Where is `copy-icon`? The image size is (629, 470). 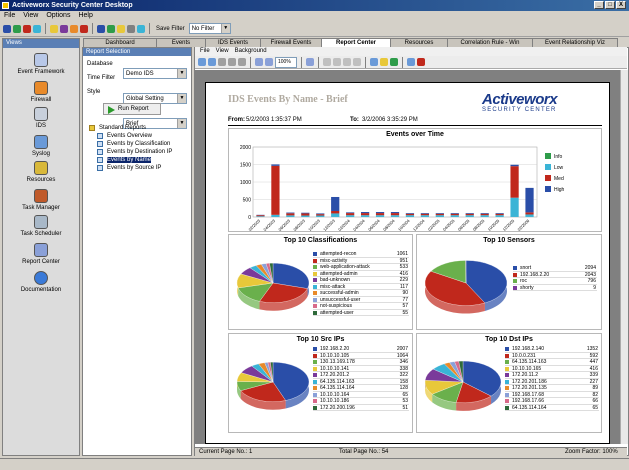 copy-icon is located at coordinates (222, 62).